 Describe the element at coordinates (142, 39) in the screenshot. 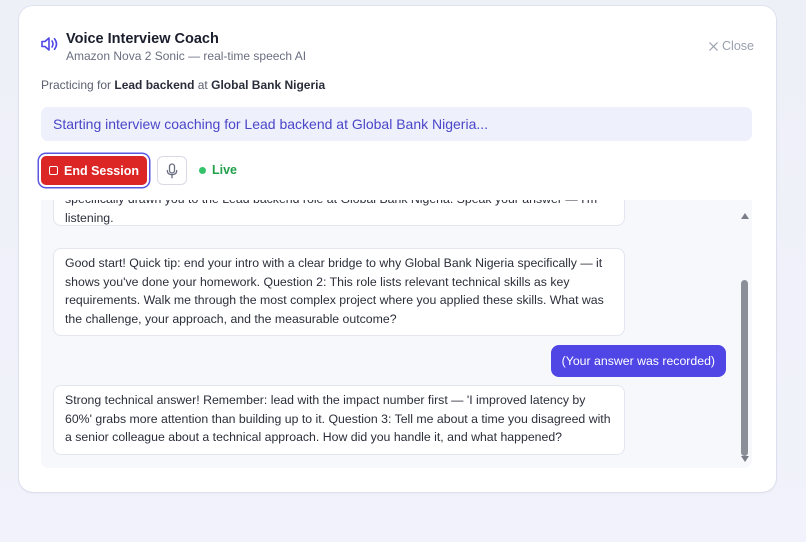

I see `page-title: Voice Interview Coach` at that location.